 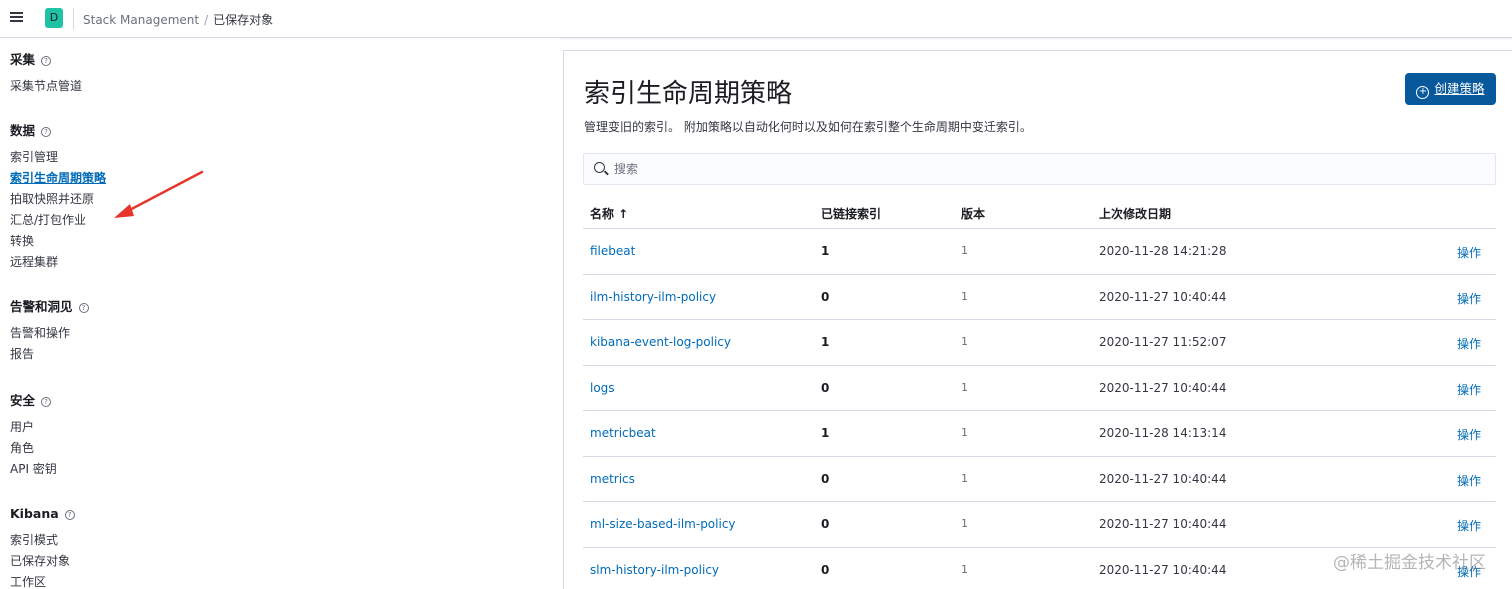 I want to click on policy-name-link: metricbeat, so click(x=623, y=433).